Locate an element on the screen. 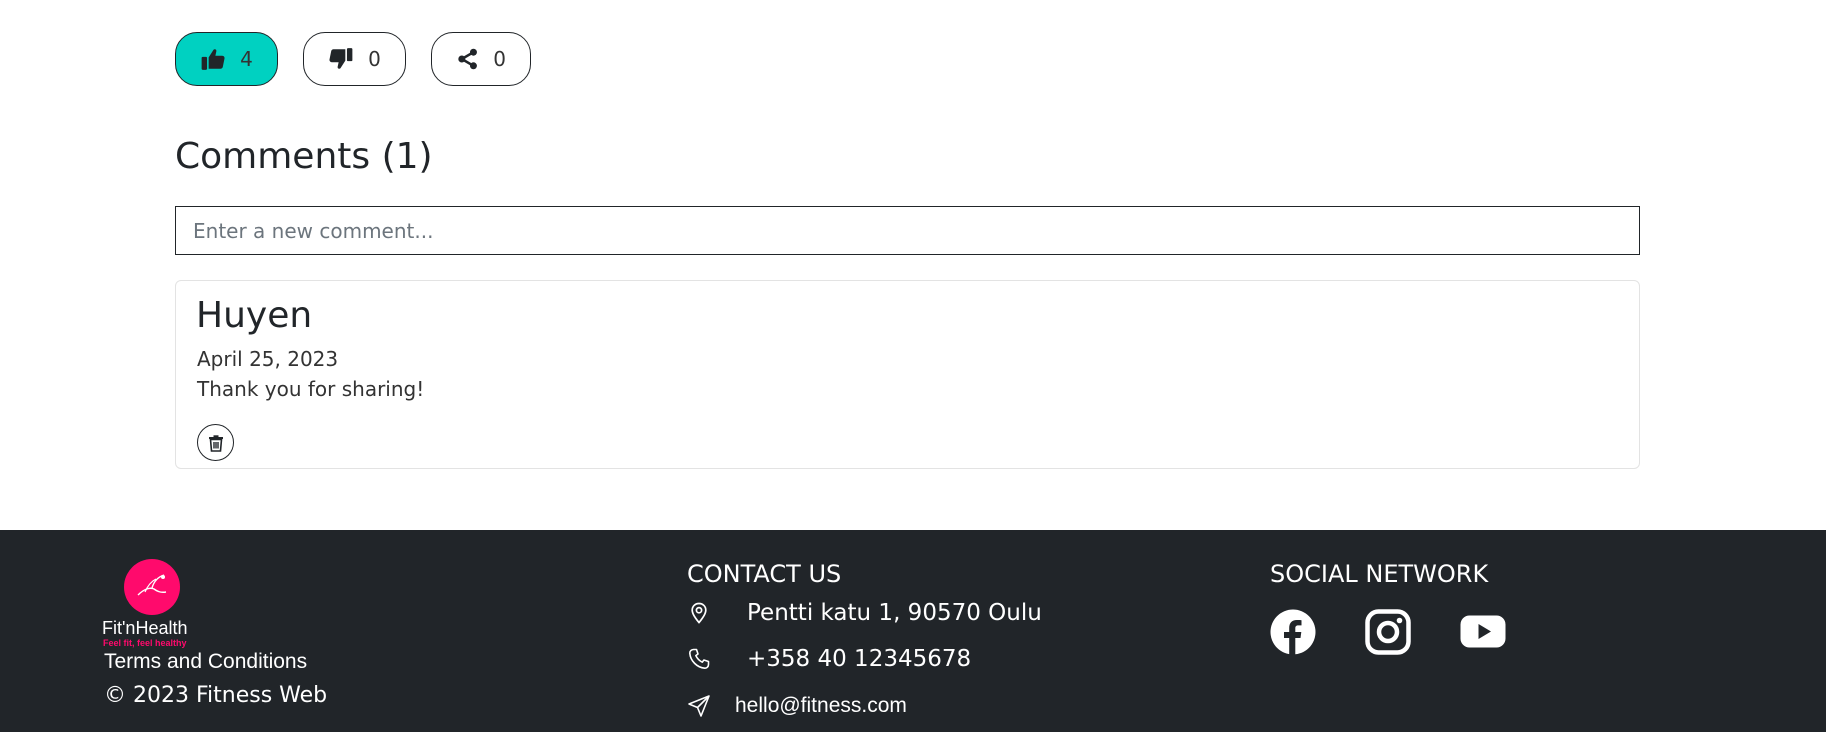  send-icon is located at coordinates (699, 706).